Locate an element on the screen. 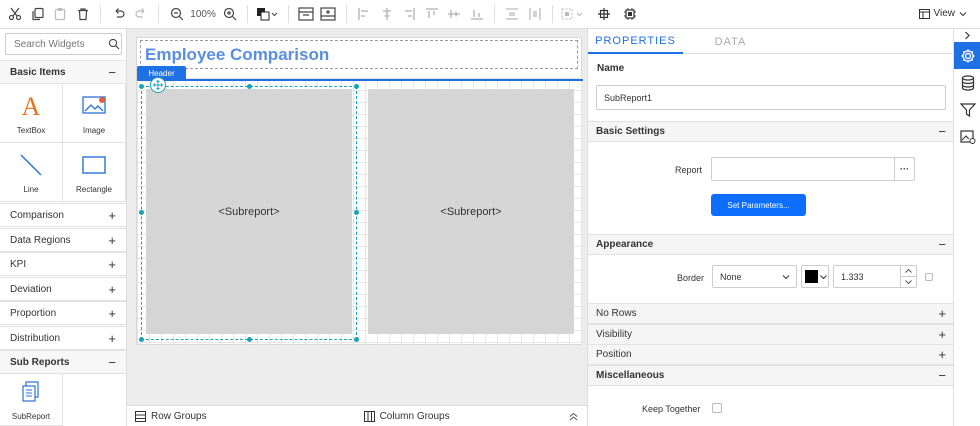  spin-up-icon is located at coordinates (908, 271).